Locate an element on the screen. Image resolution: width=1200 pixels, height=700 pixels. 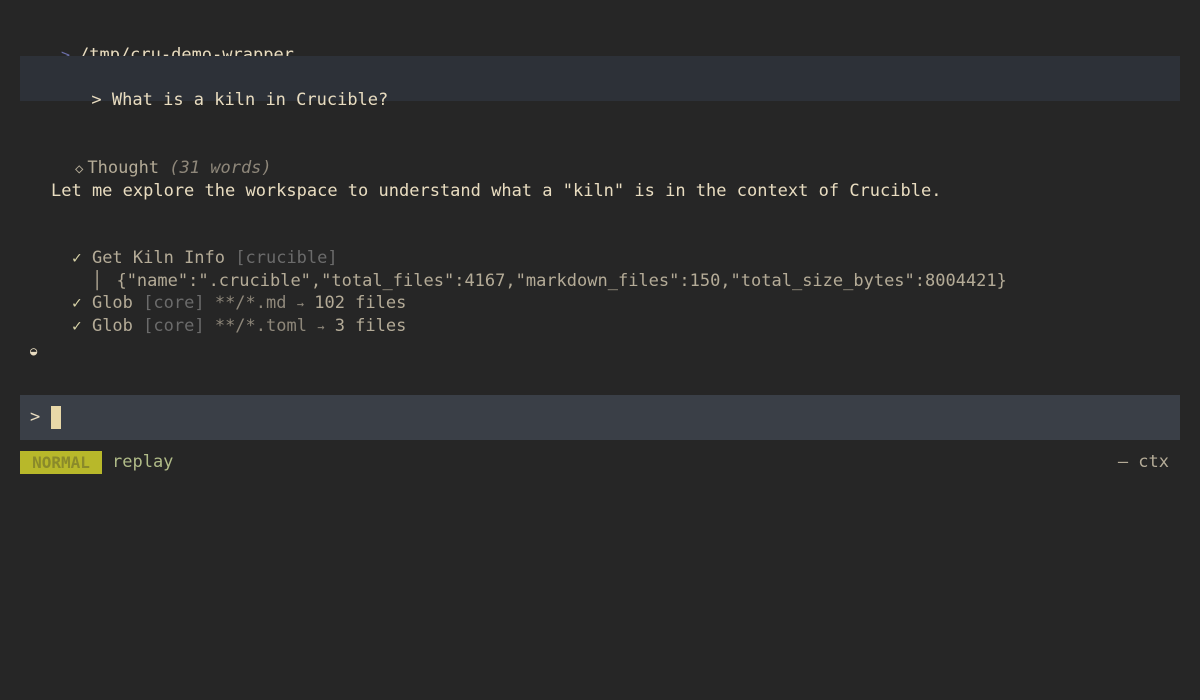
diamond-icon: ◇ is located at coordinates (79, 169).